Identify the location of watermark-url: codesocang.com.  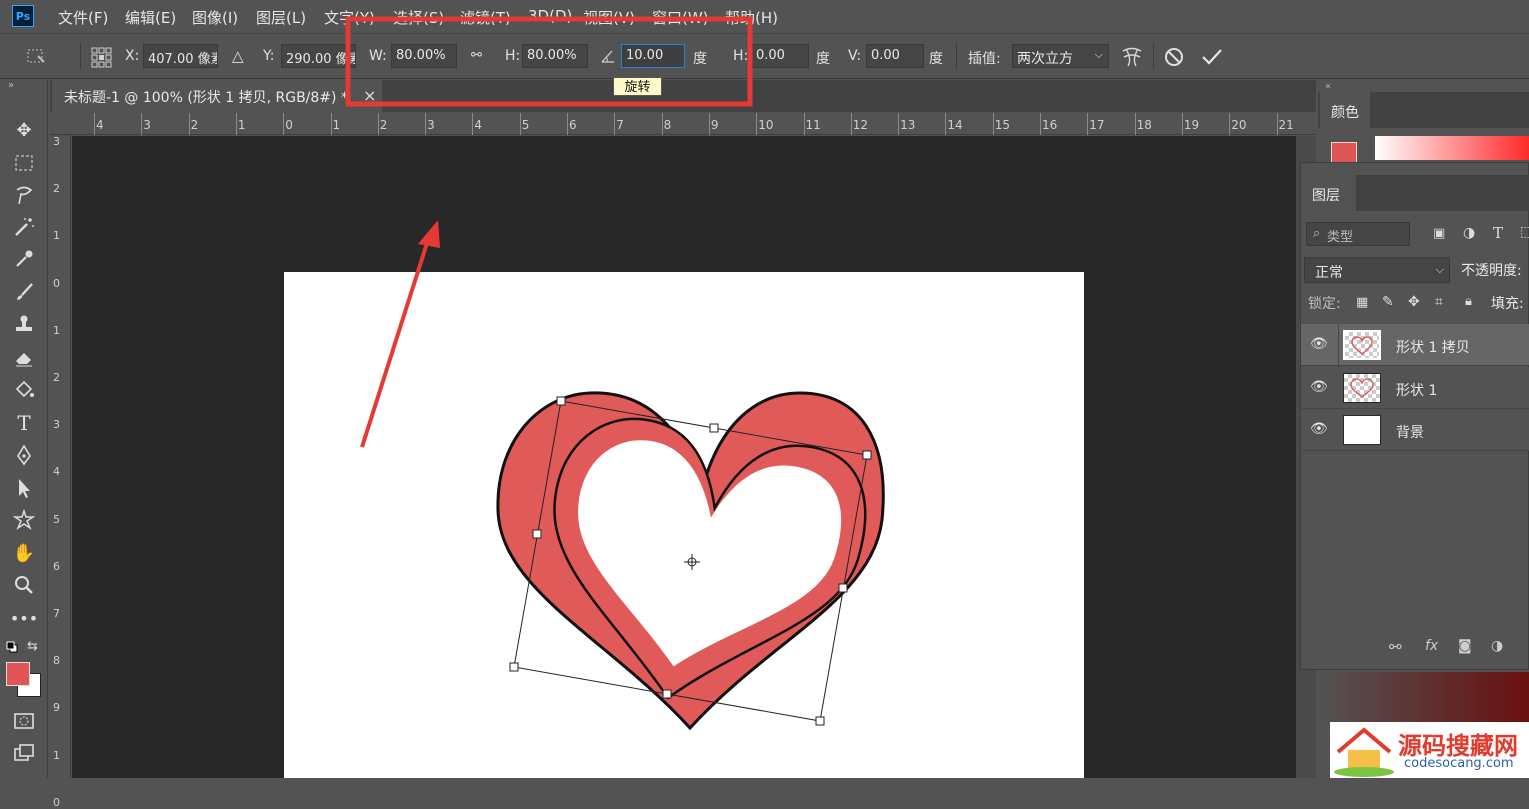
(1459, 763).